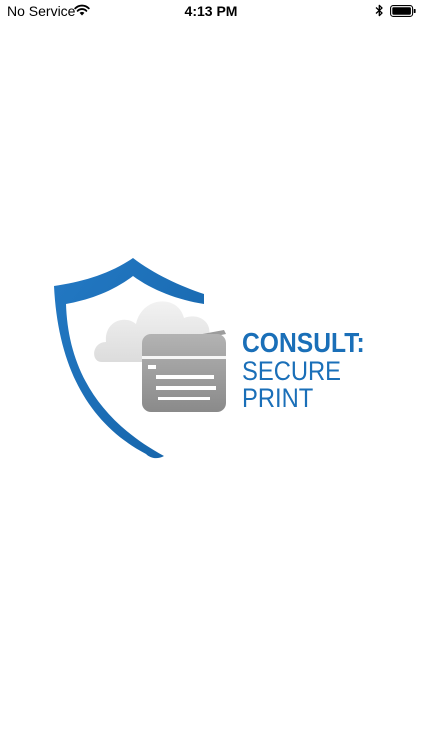 This screenshot has height=750, width=422. What do you see at coordinates (379, 10) in the screenshot?
I see `bluetooth-icon` at bounding box center [379, 10].